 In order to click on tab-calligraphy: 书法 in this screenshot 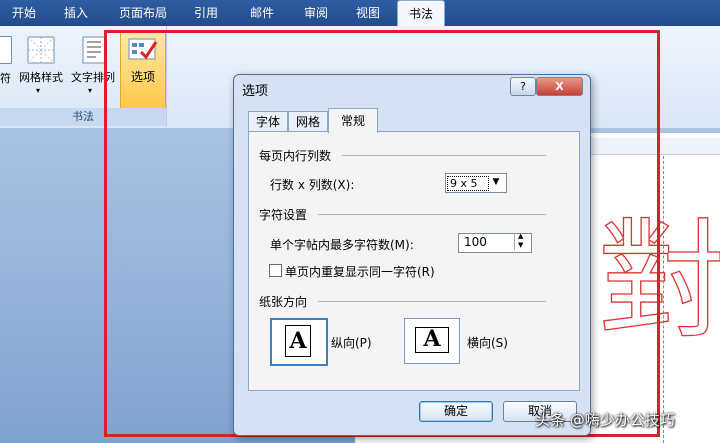, I will do `click(421, 14)`.